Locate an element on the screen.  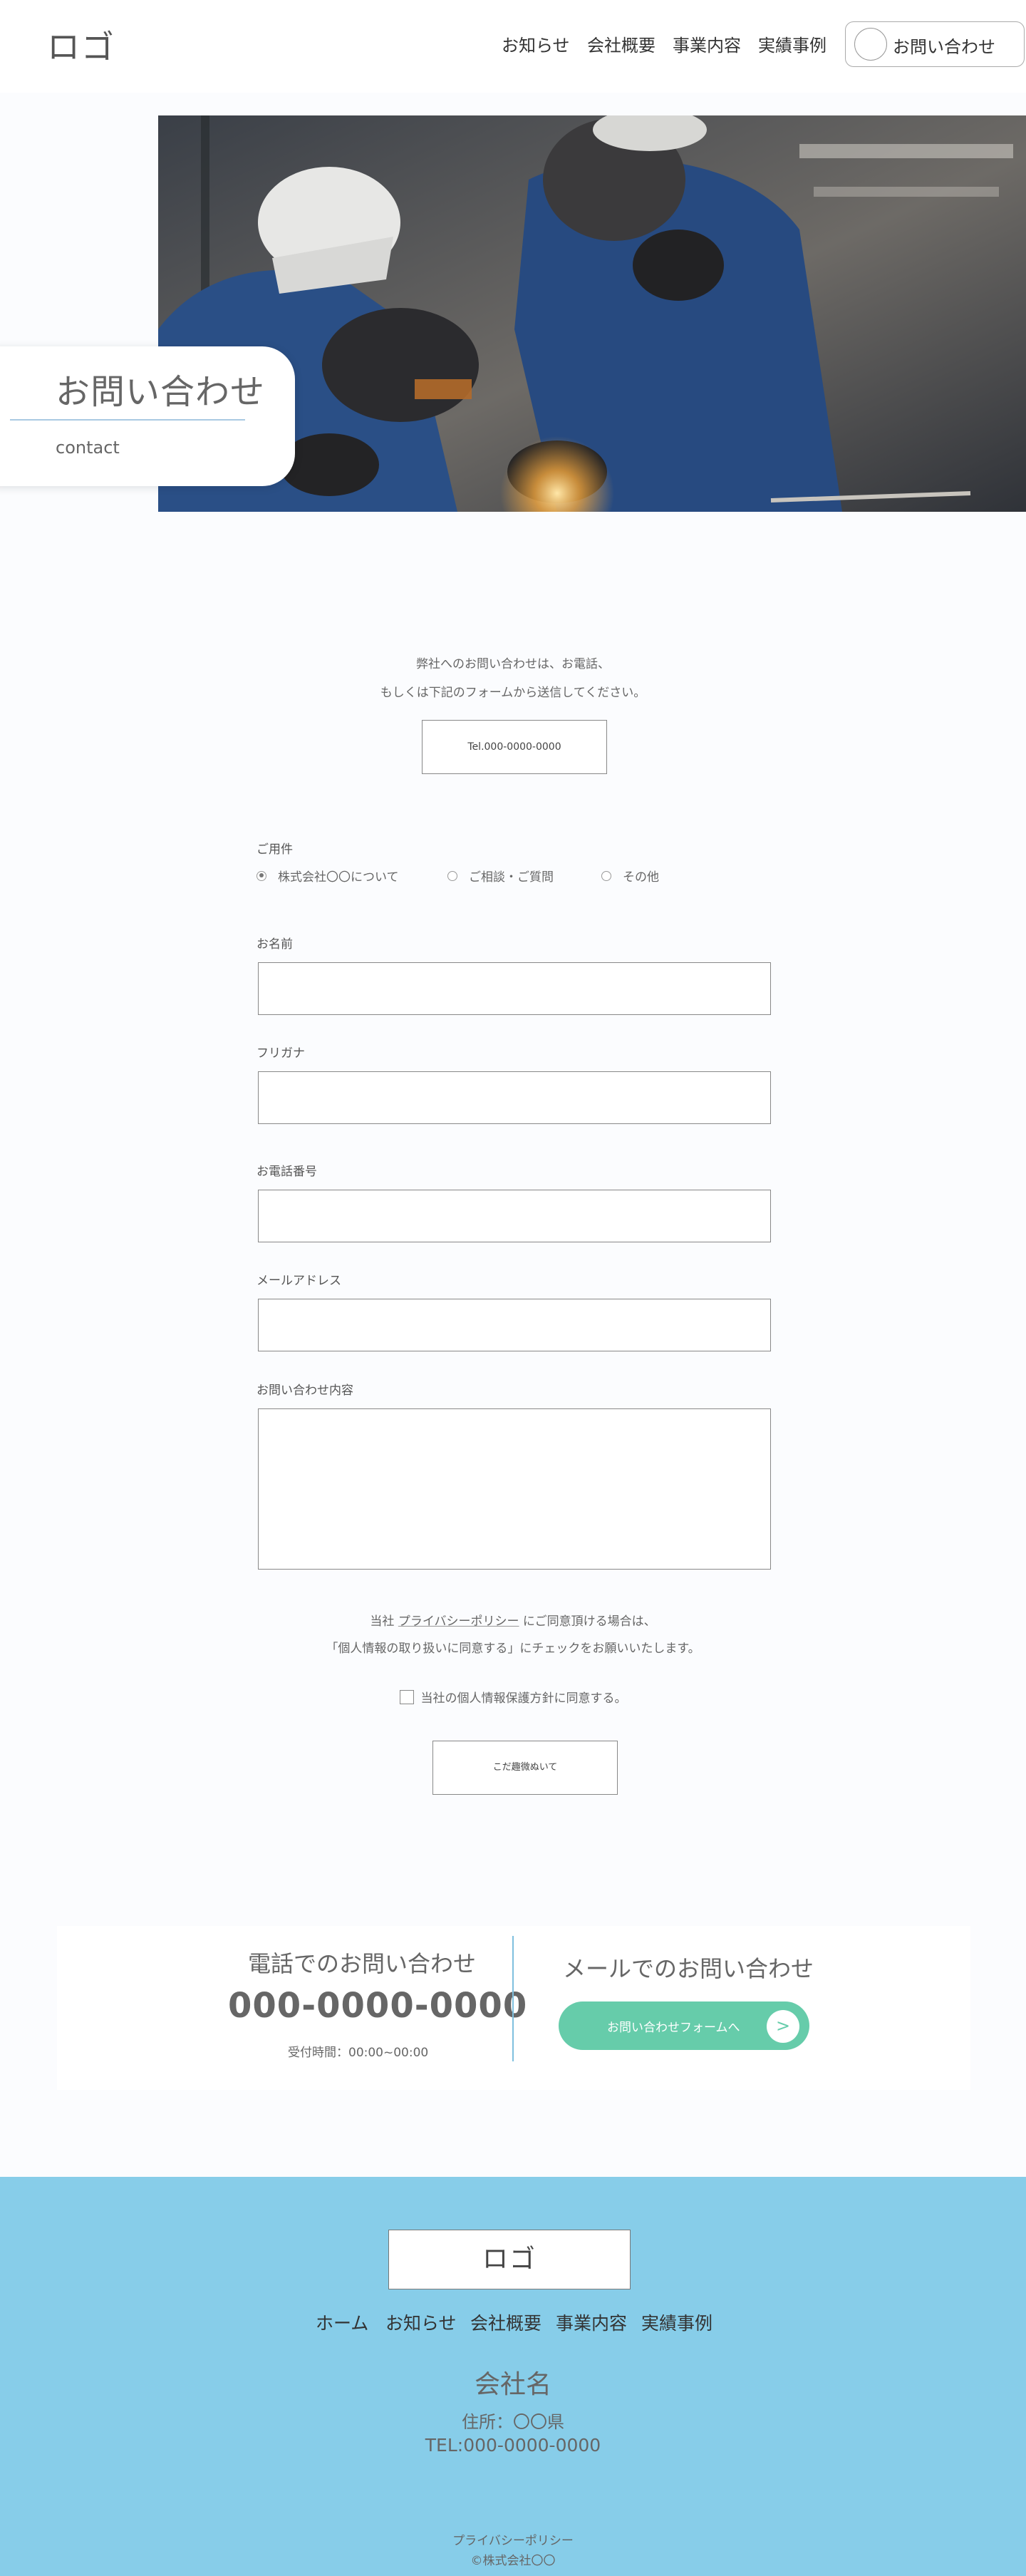
page-subtitle: contact is located at coordinates (88, 448).